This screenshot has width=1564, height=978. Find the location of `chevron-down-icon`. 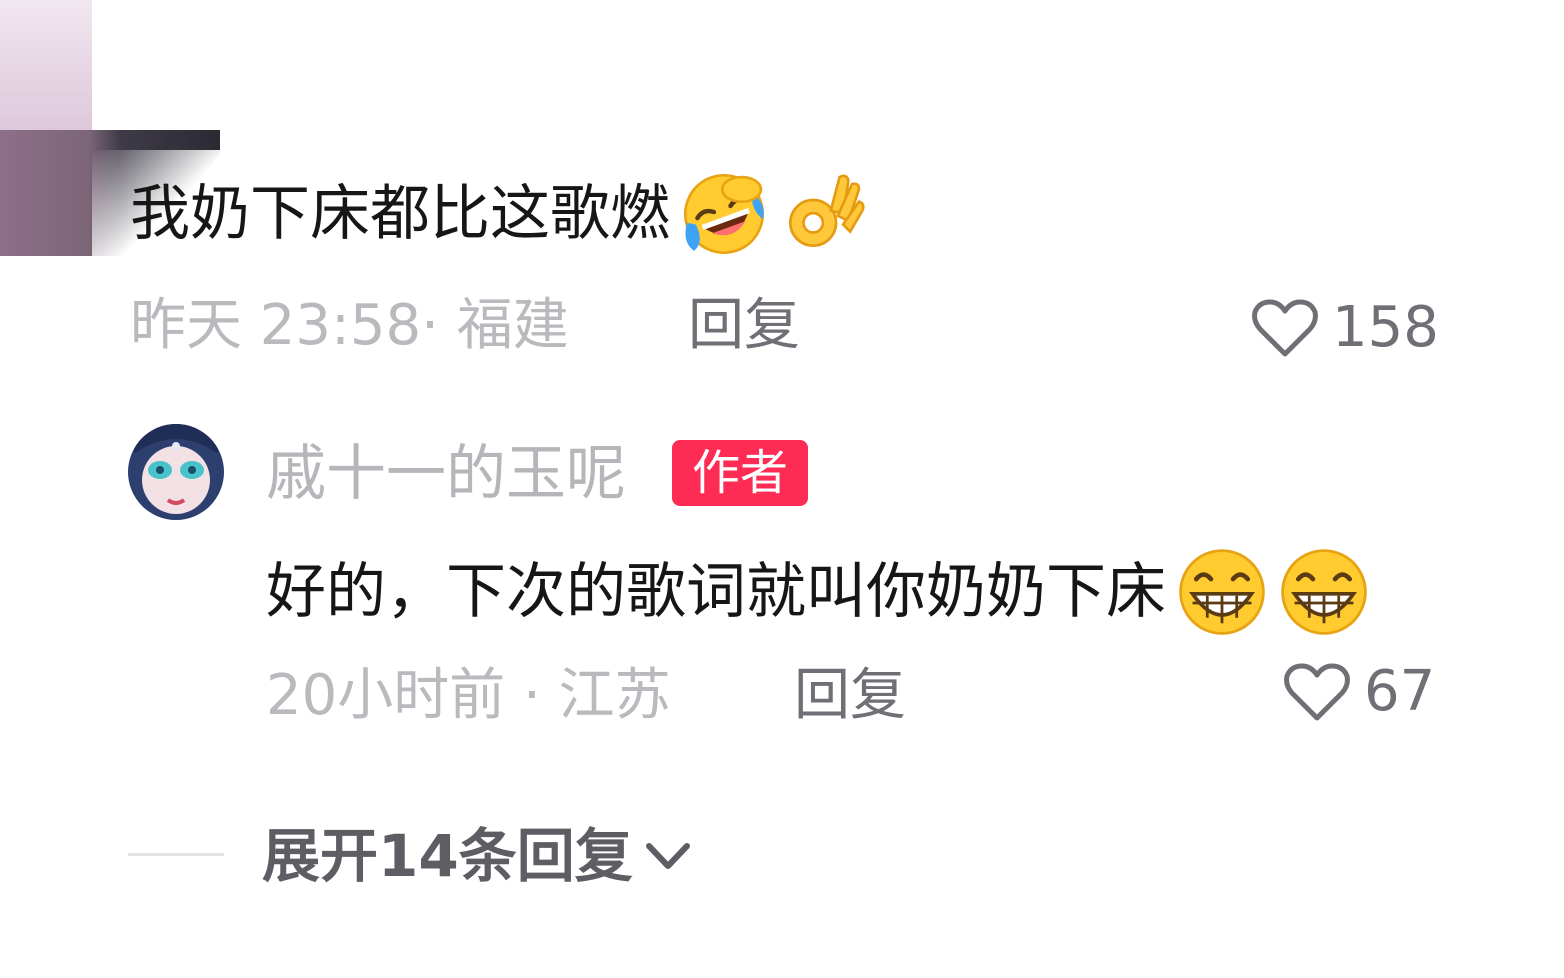

chevron-down-icon is located at coordinates (667, 856).